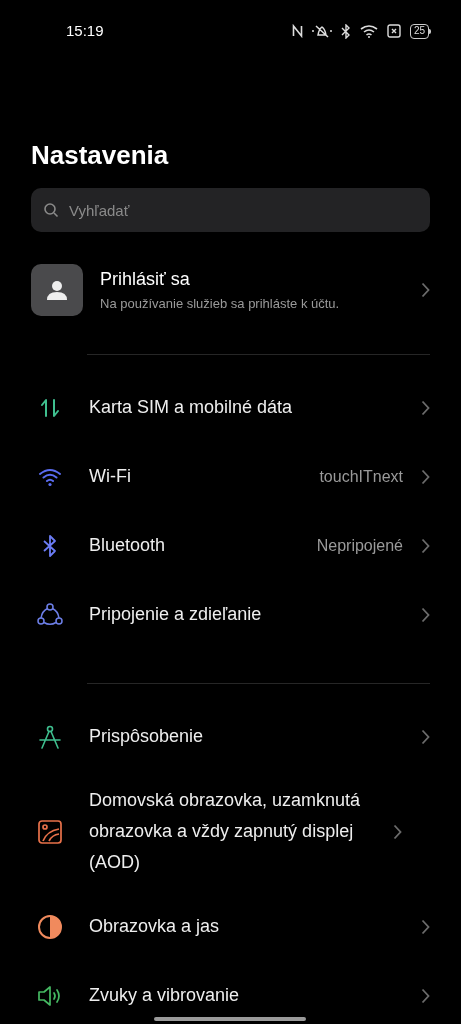 Image resolution: width=461 pixels, height=1024 pixels. I want to click on connected-nodes-icon, so click(50, 614).